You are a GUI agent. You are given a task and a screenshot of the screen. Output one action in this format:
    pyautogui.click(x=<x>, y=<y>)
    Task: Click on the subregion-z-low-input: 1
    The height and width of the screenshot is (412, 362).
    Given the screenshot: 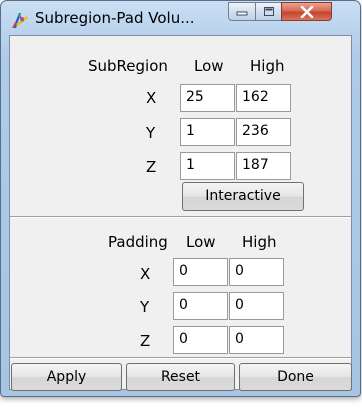 What is the action you would take?
    pyautogui.click(x=207, y=166)
    